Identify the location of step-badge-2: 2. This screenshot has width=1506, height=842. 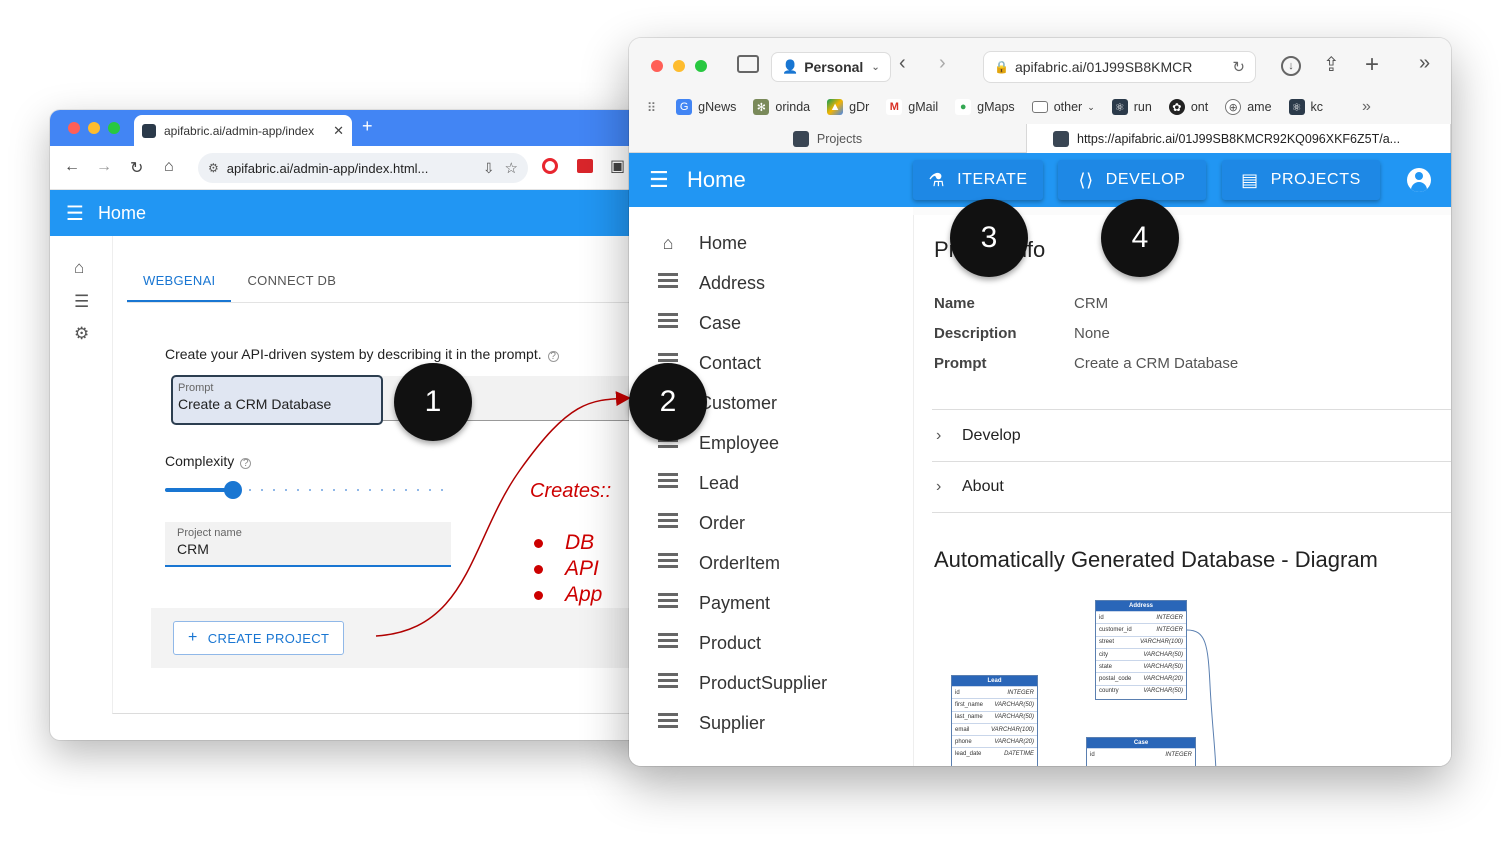
(668, 402).